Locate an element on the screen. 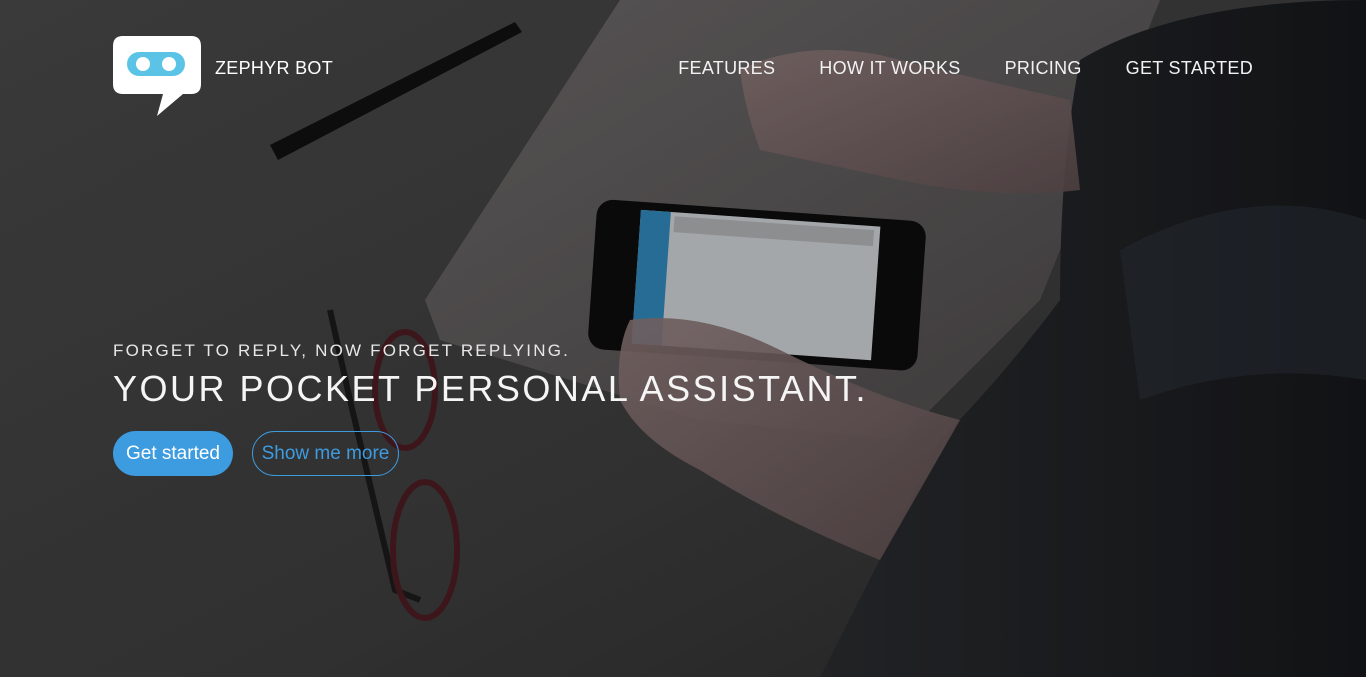  nav-item-features: FEATURES is located at coordinates (726, 68).